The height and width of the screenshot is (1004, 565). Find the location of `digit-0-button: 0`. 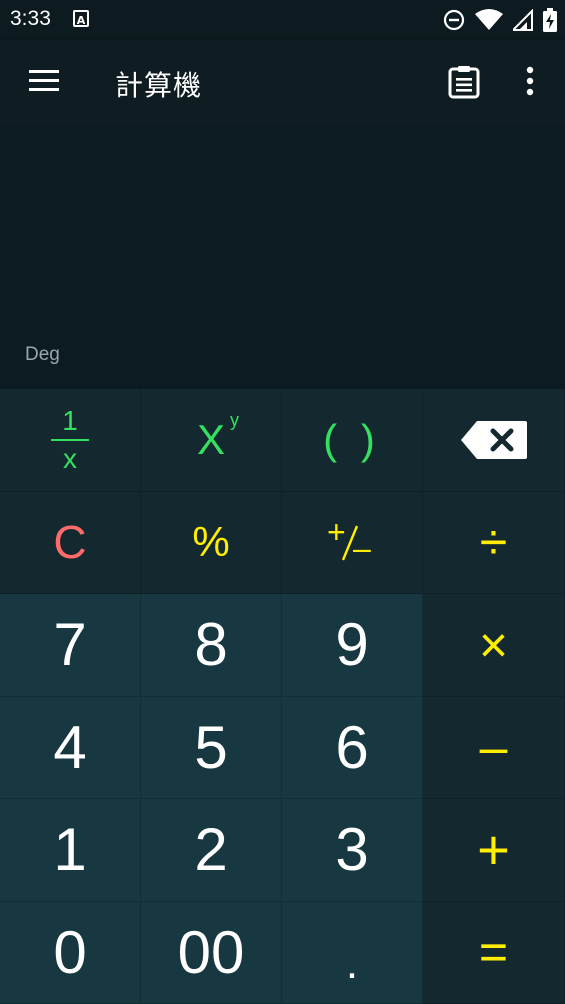

digit-0-button: 0 is located at coordinates (70, 952).